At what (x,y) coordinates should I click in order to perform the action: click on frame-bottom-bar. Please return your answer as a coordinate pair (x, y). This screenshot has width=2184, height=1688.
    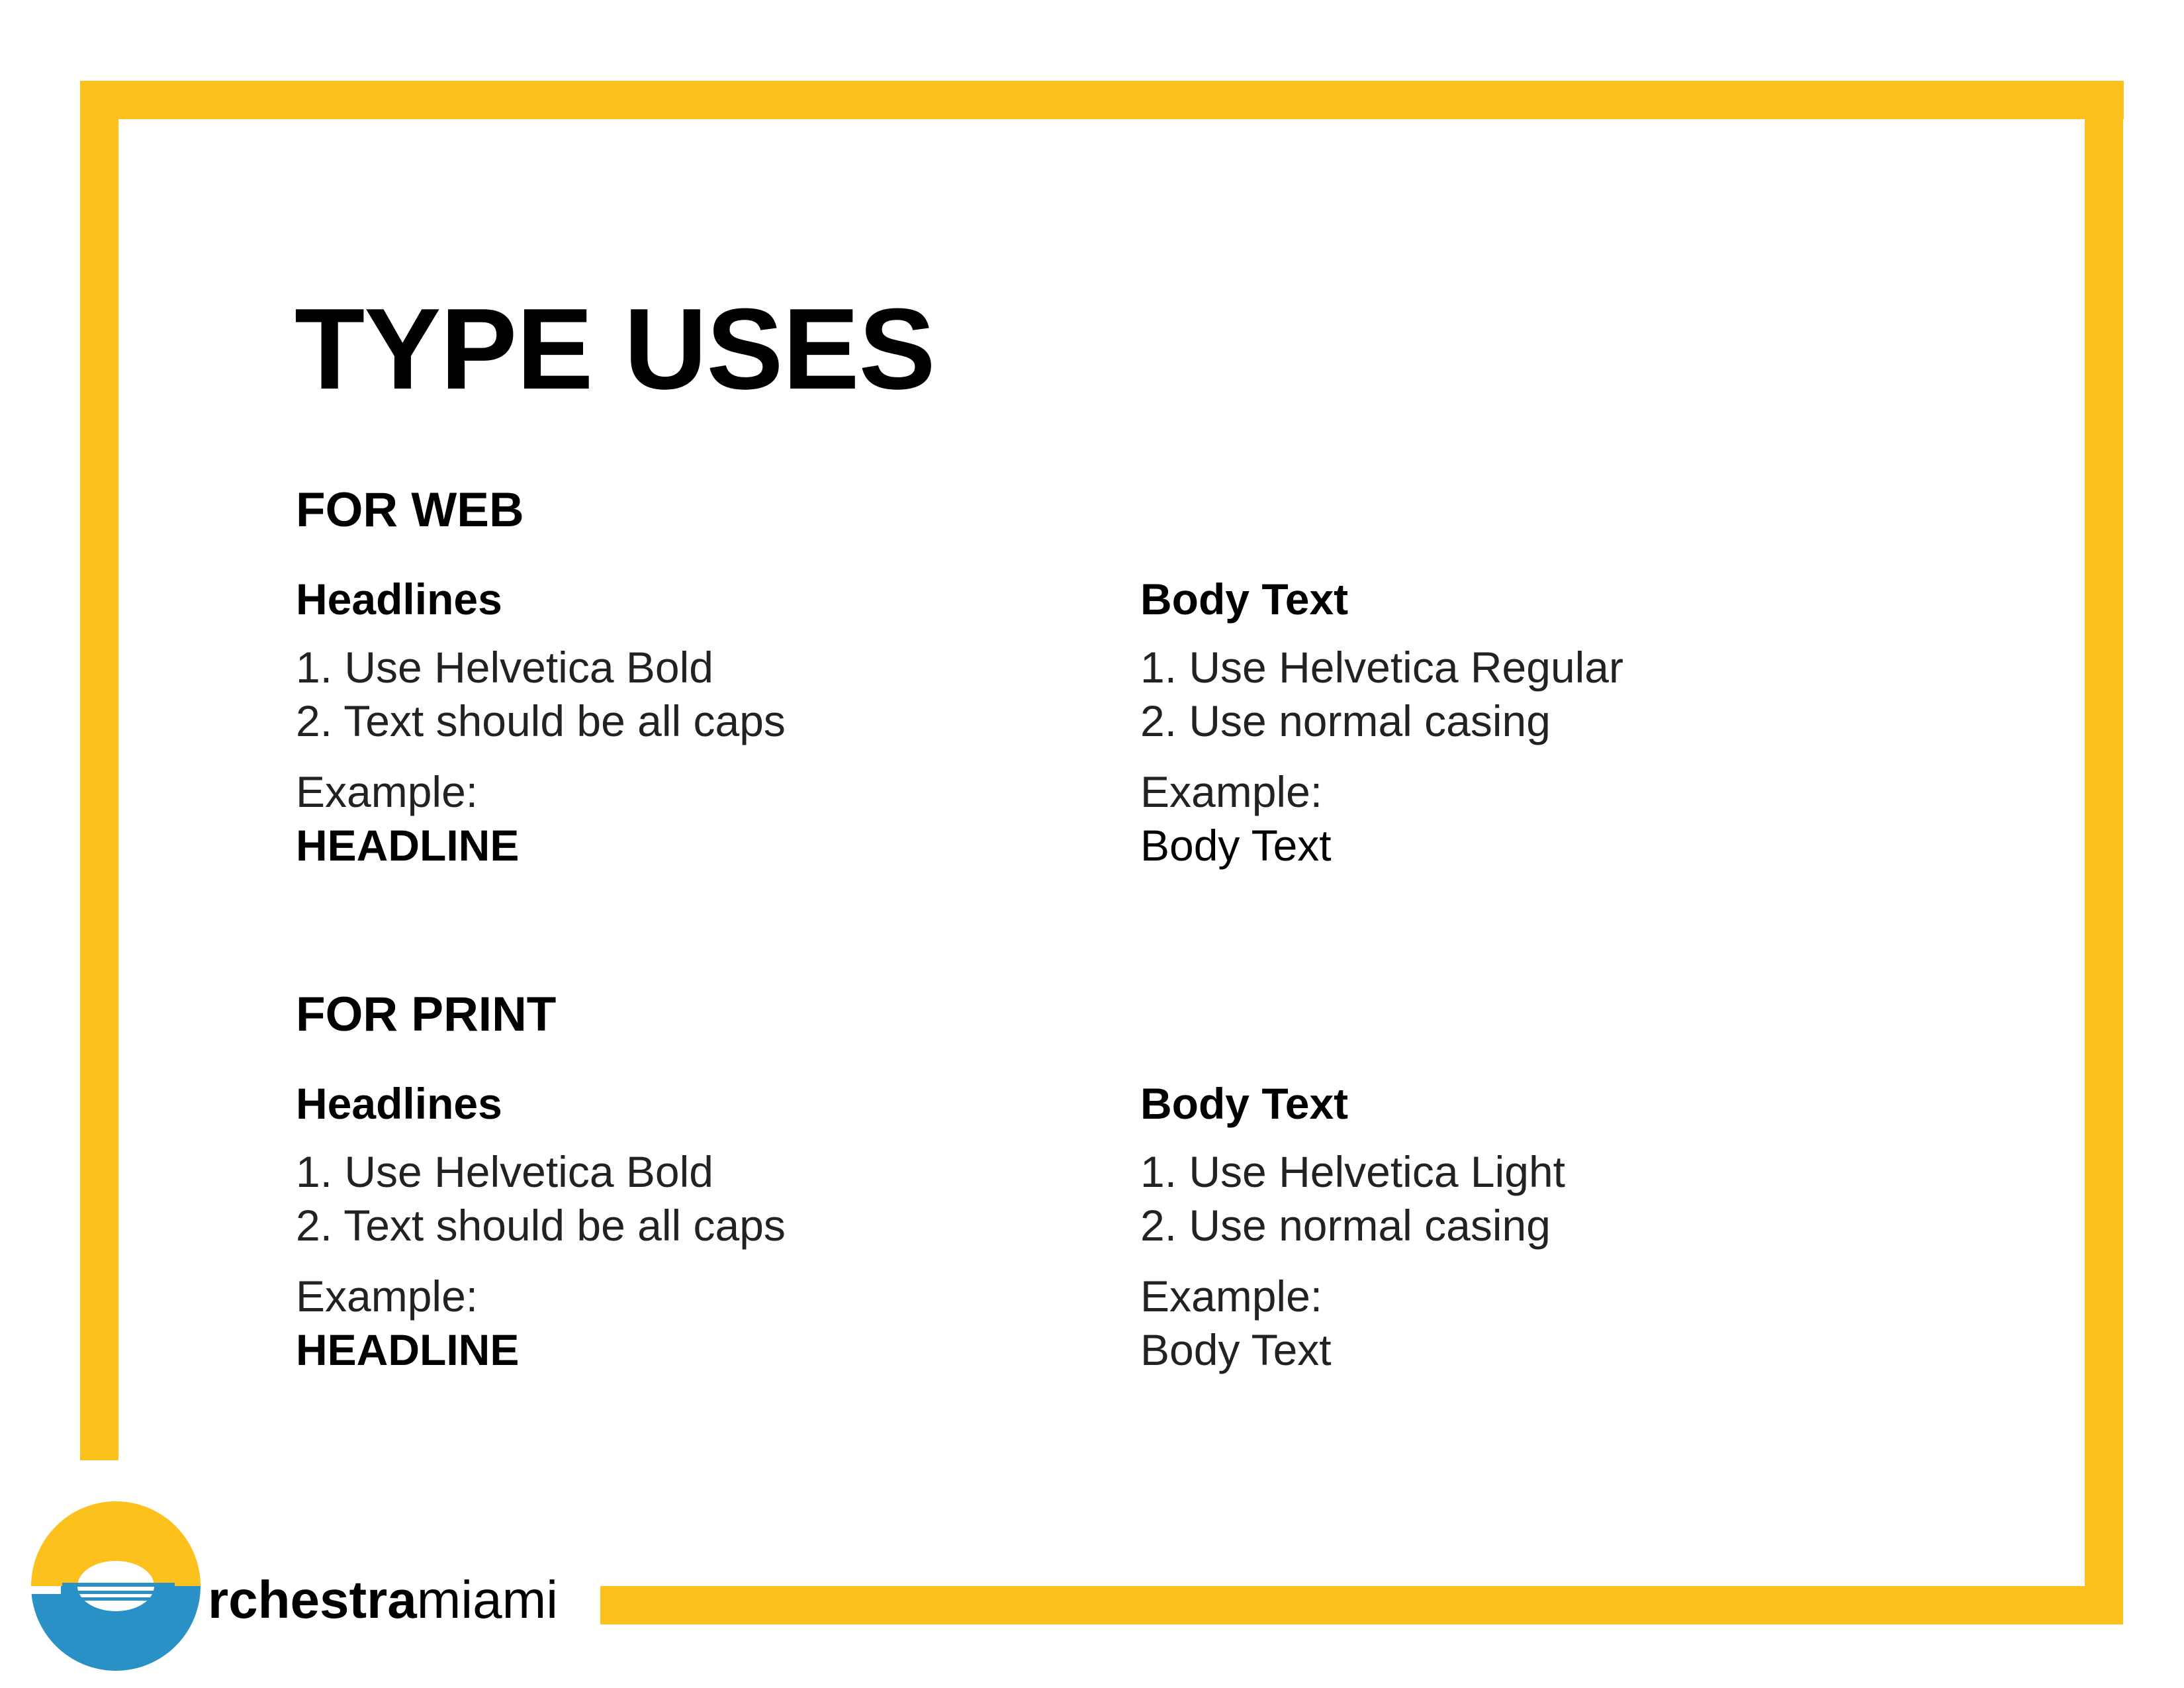
    Looking at the image, I should click on (1362, 1605).